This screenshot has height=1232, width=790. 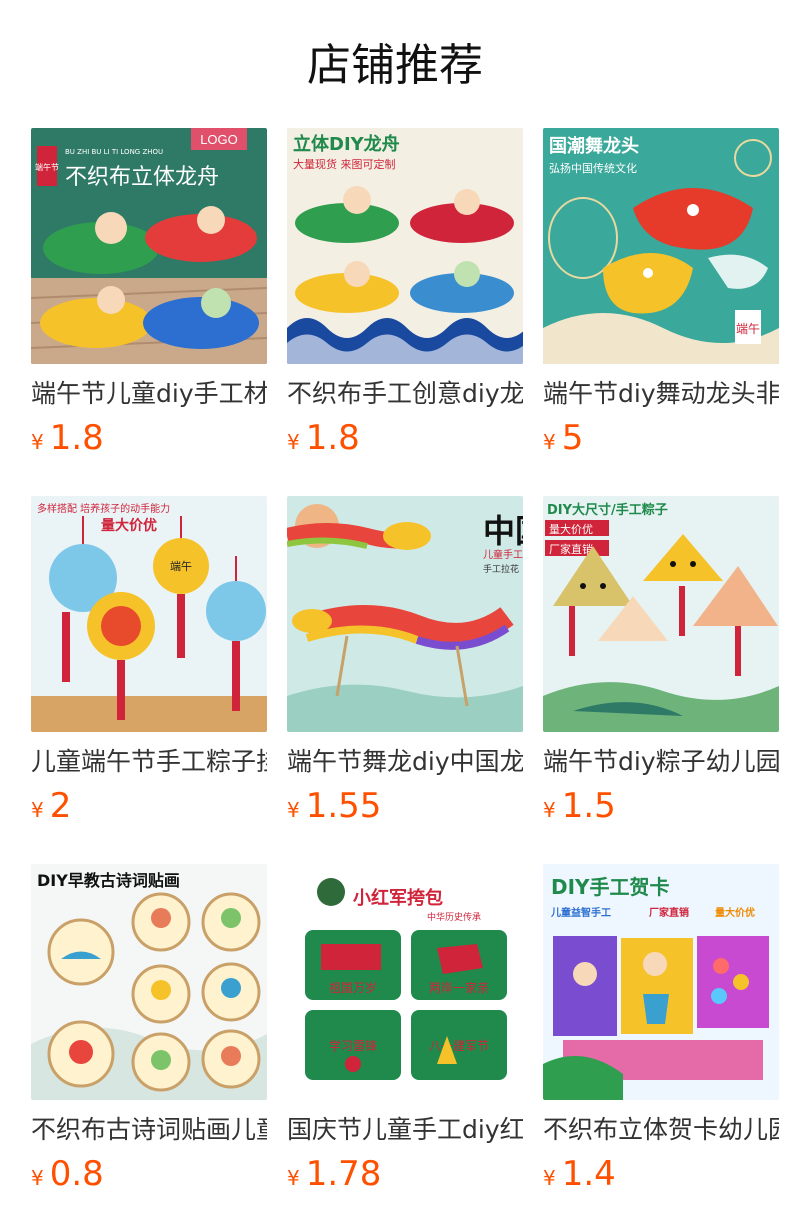 I want to click on price-value: 5, so click(x=572, y=438).